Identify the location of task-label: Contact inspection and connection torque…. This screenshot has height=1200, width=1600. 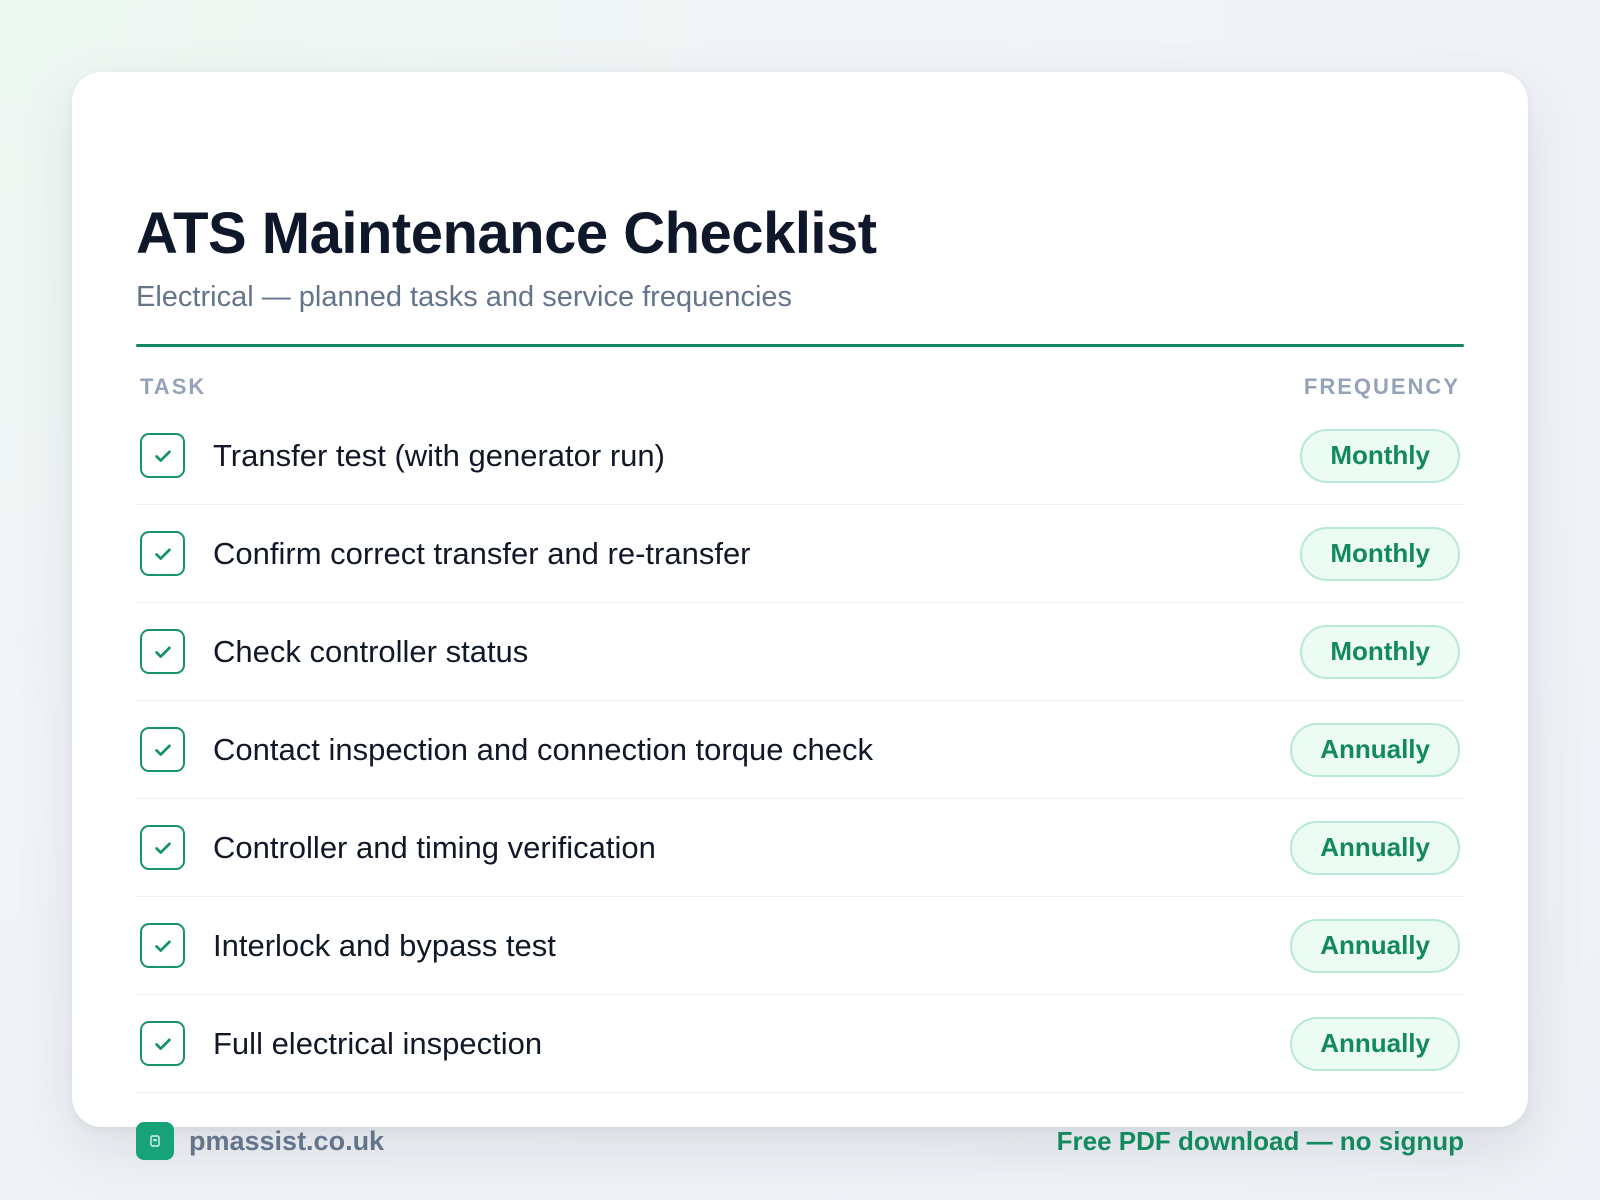
(543, 749).